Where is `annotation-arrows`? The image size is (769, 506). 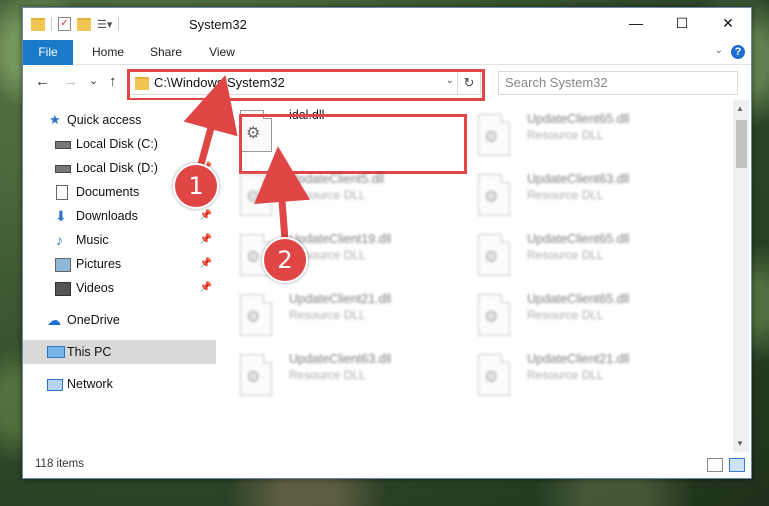
annotation-arrows is located at coordinates (247, 160).